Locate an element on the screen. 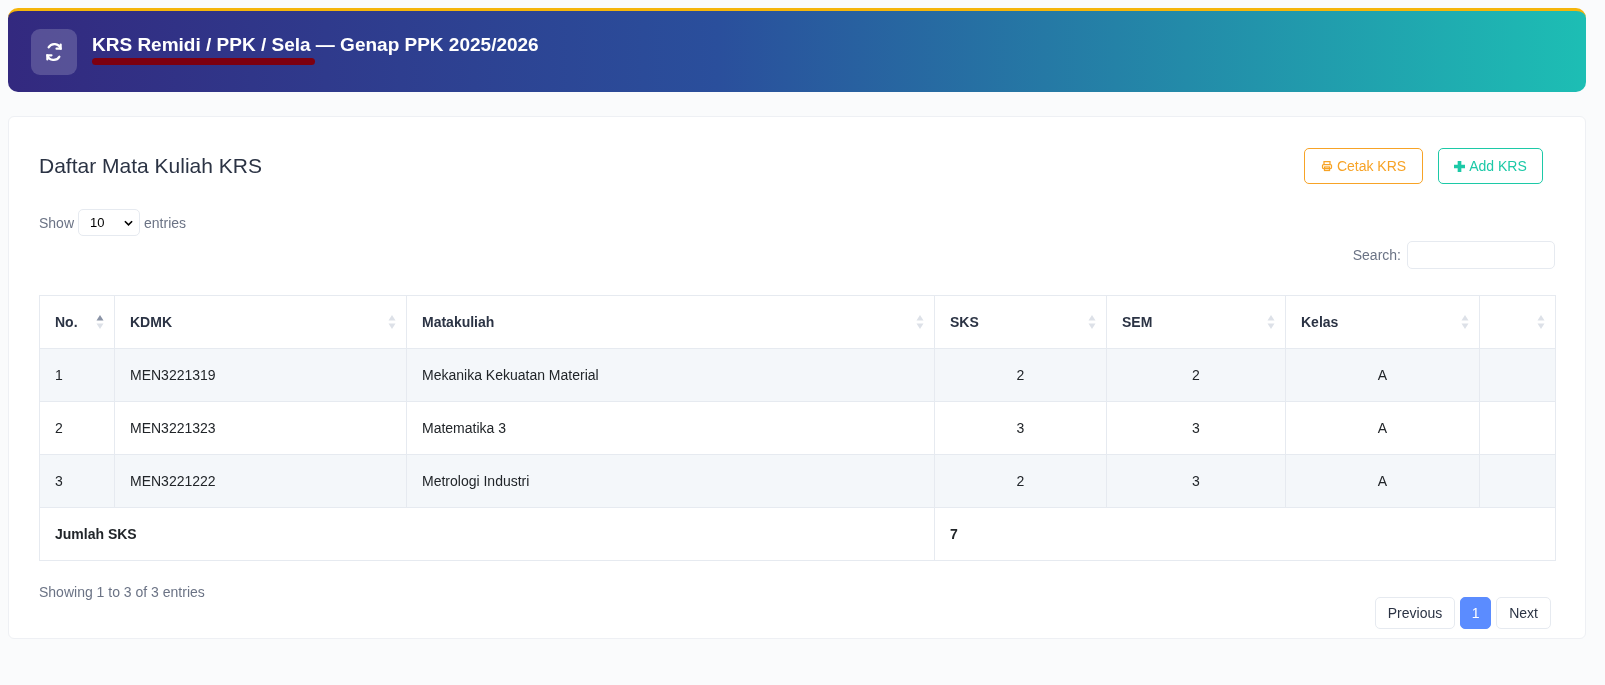 The image size is (1605, 685). search-field is located at coordinates (1481, 255).